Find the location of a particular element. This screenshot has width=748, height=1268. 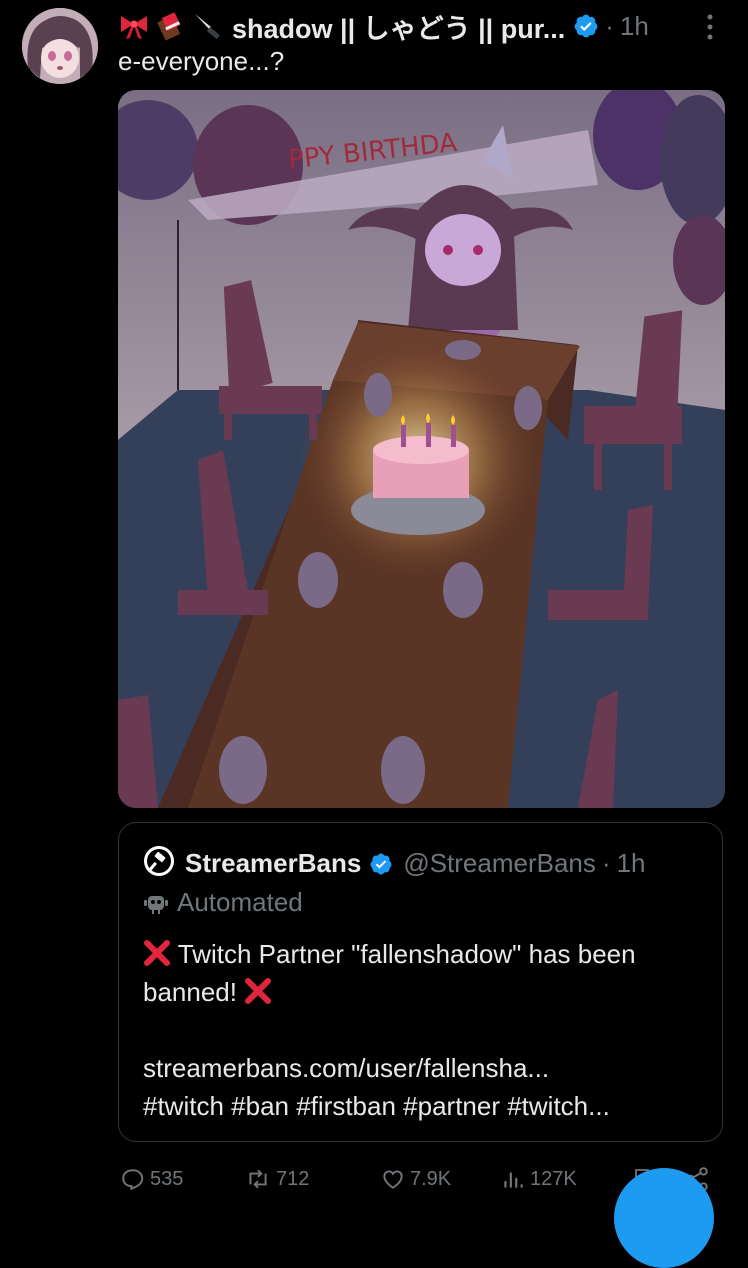

name-emojis is located at coordinates (171, 26).